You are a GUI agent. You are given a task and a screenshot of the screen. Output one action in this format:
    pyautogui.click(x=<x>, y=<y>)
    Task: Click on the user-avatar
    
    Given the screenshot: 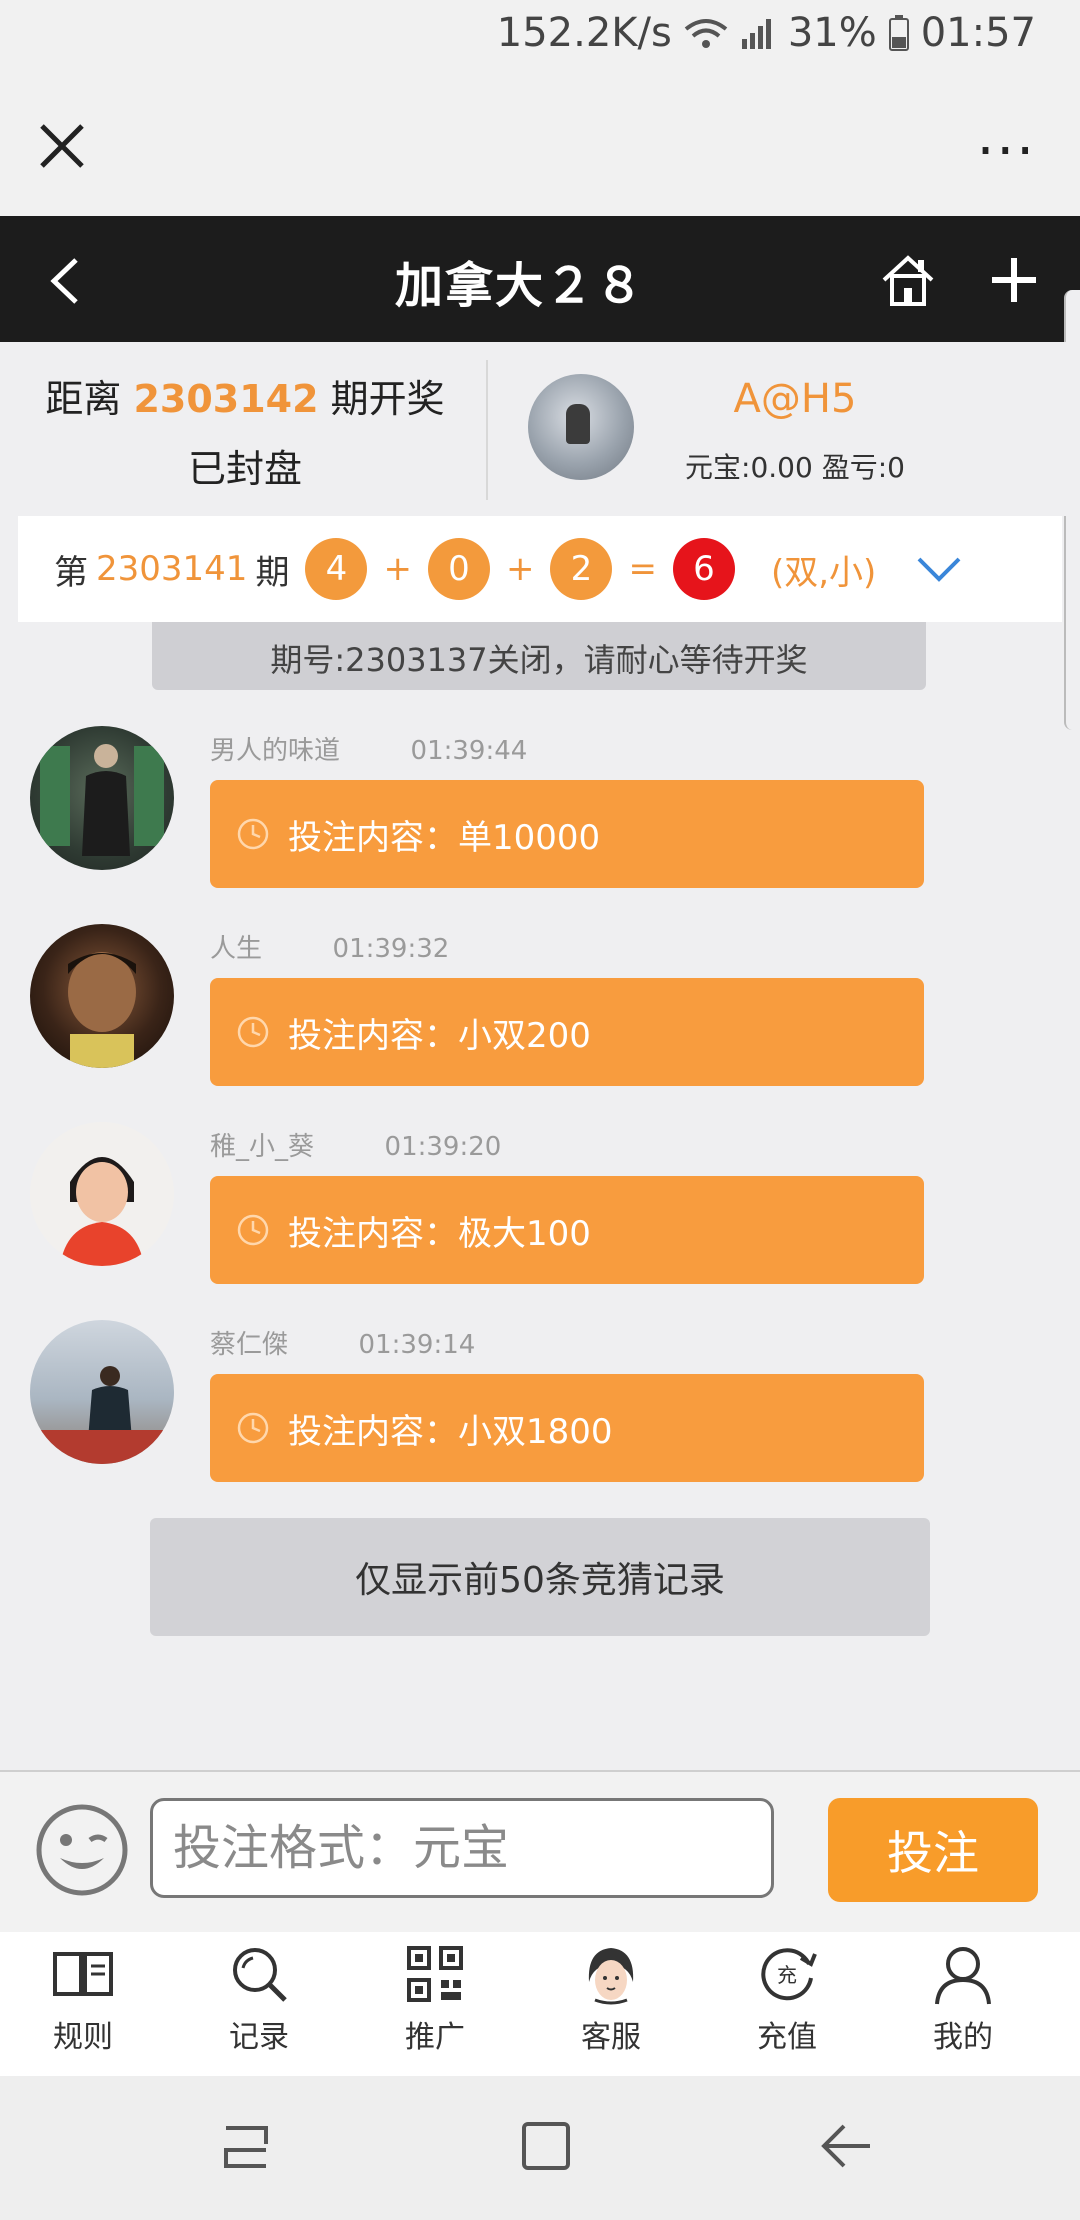 What is the action you would take?
    pyautogui.click(x=581, y=427)
    